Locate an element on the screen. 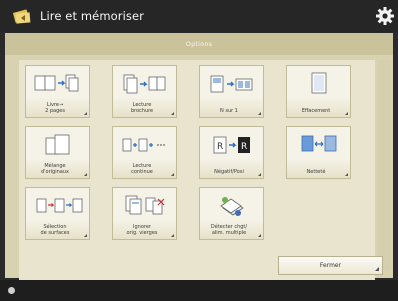 This screenshot has height=301, width=398. tile-label: Lecture continue is located at coordinates (142, 169).